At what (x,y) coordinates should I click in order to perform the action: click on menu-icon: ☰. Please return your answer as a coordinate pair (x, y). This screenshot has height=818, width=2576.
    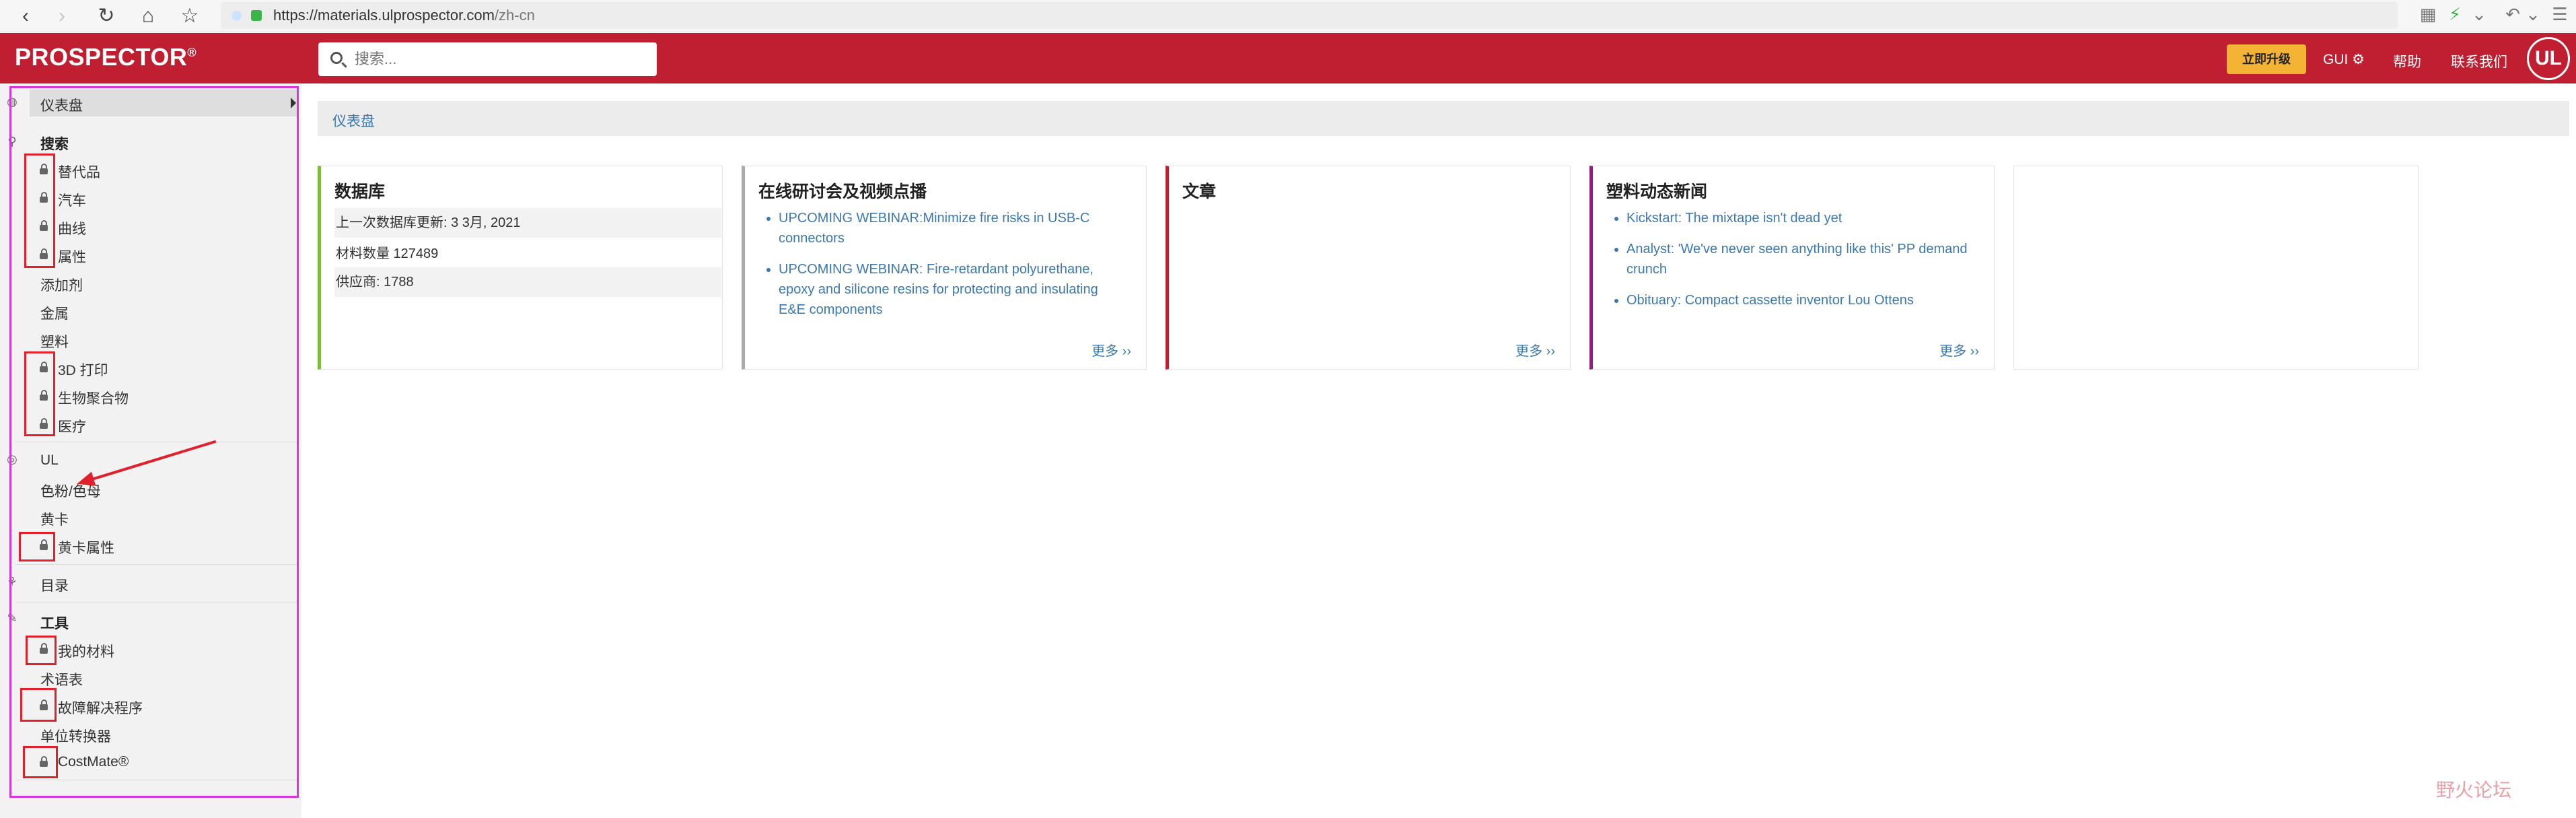
    Looking at the image, I should click on (2560, 14).